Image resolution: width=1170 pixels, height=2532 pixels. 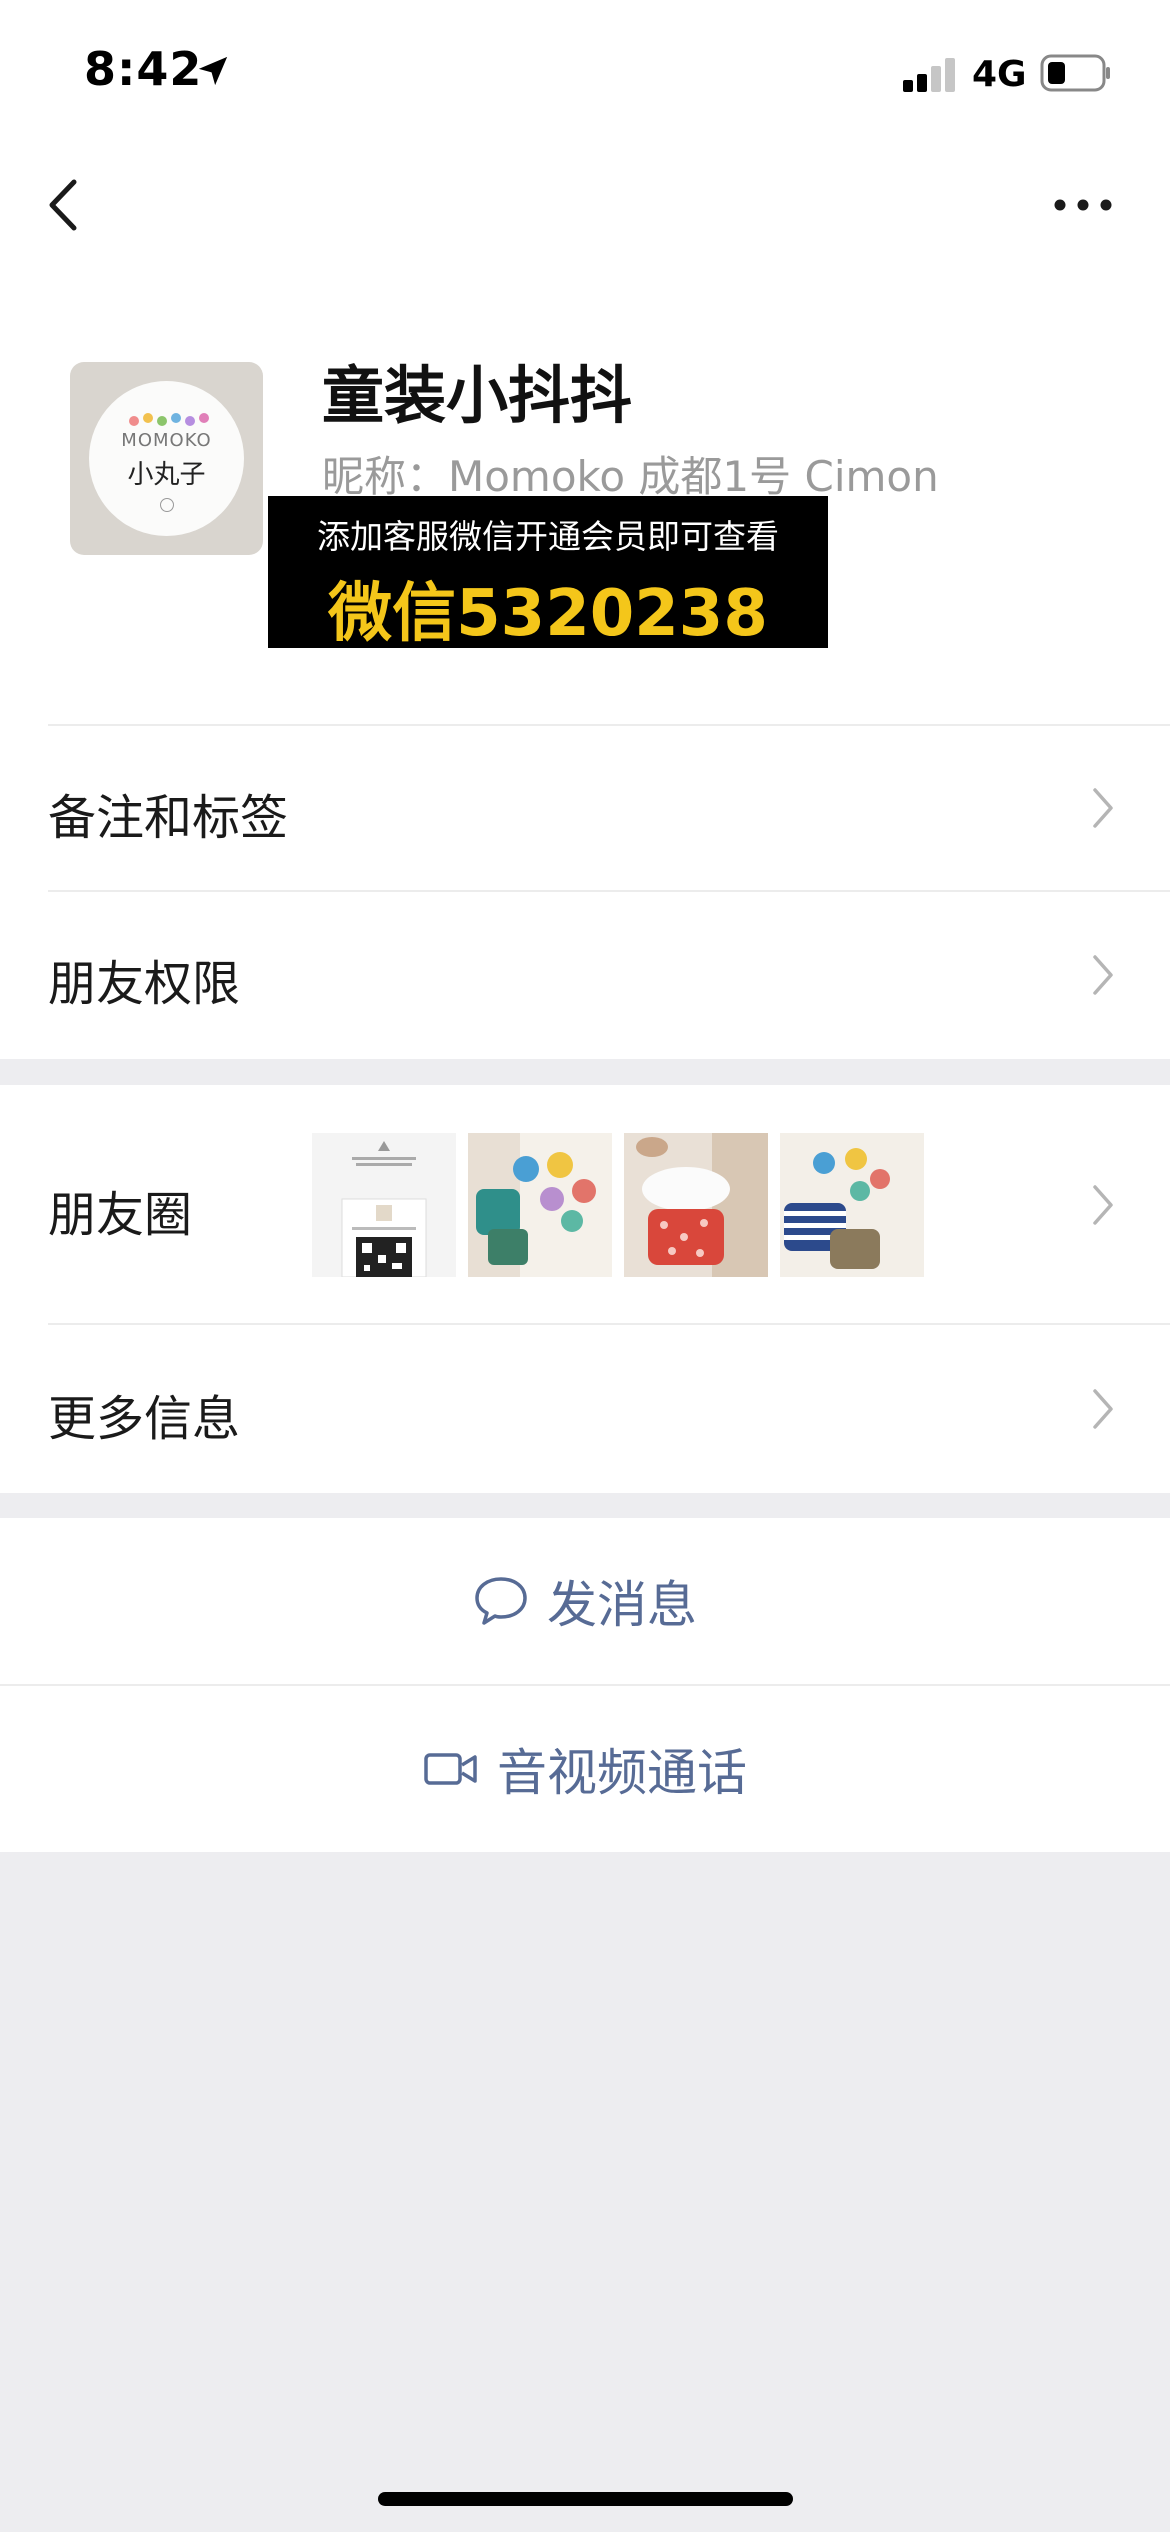 What do you see at coordinates (477, 395) in the screenshot?
I see `display-name: 童装小抖抖` at bounding box center [477, 395].